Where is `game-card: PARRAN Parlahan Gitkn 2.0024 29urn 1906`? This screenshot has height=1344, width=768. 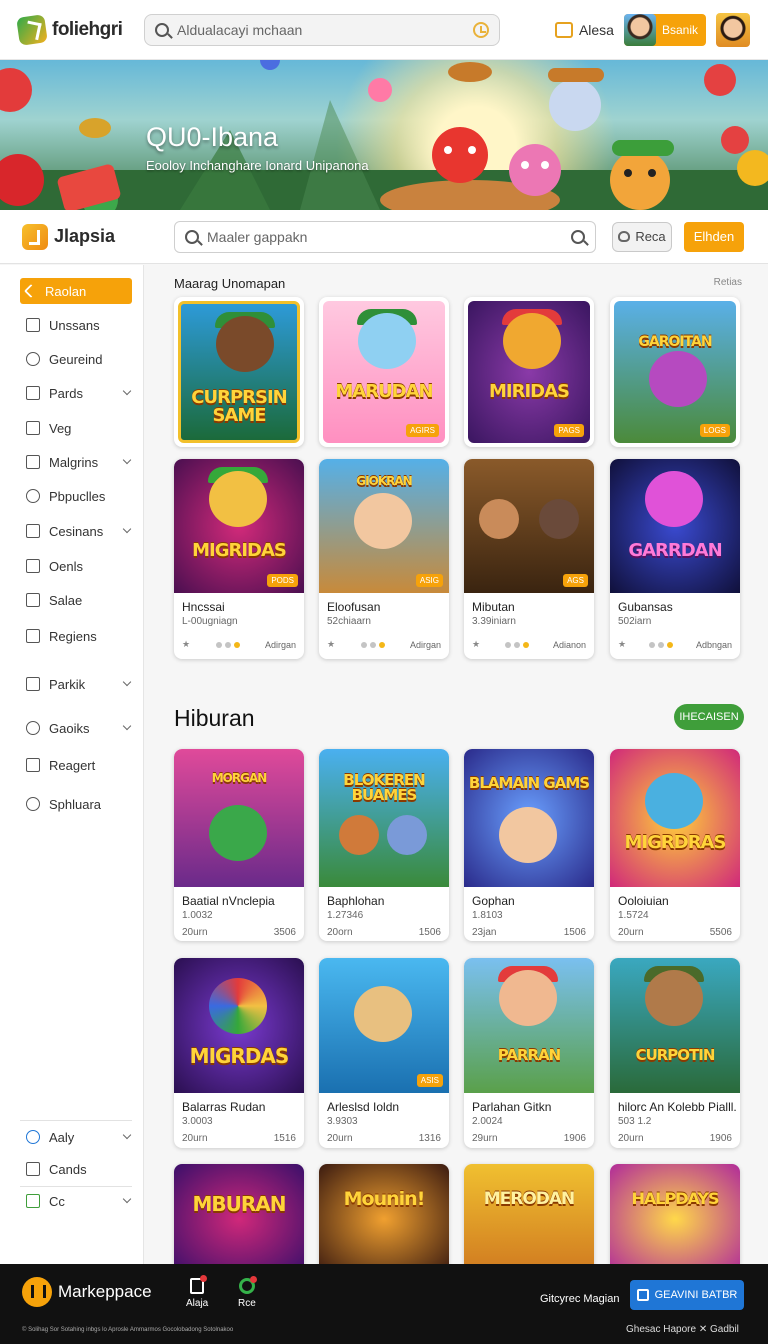 game-card: PARRAN Parlahan Gitkn 2.0024 29urn 1906 is located at coordinates (529, 1053).